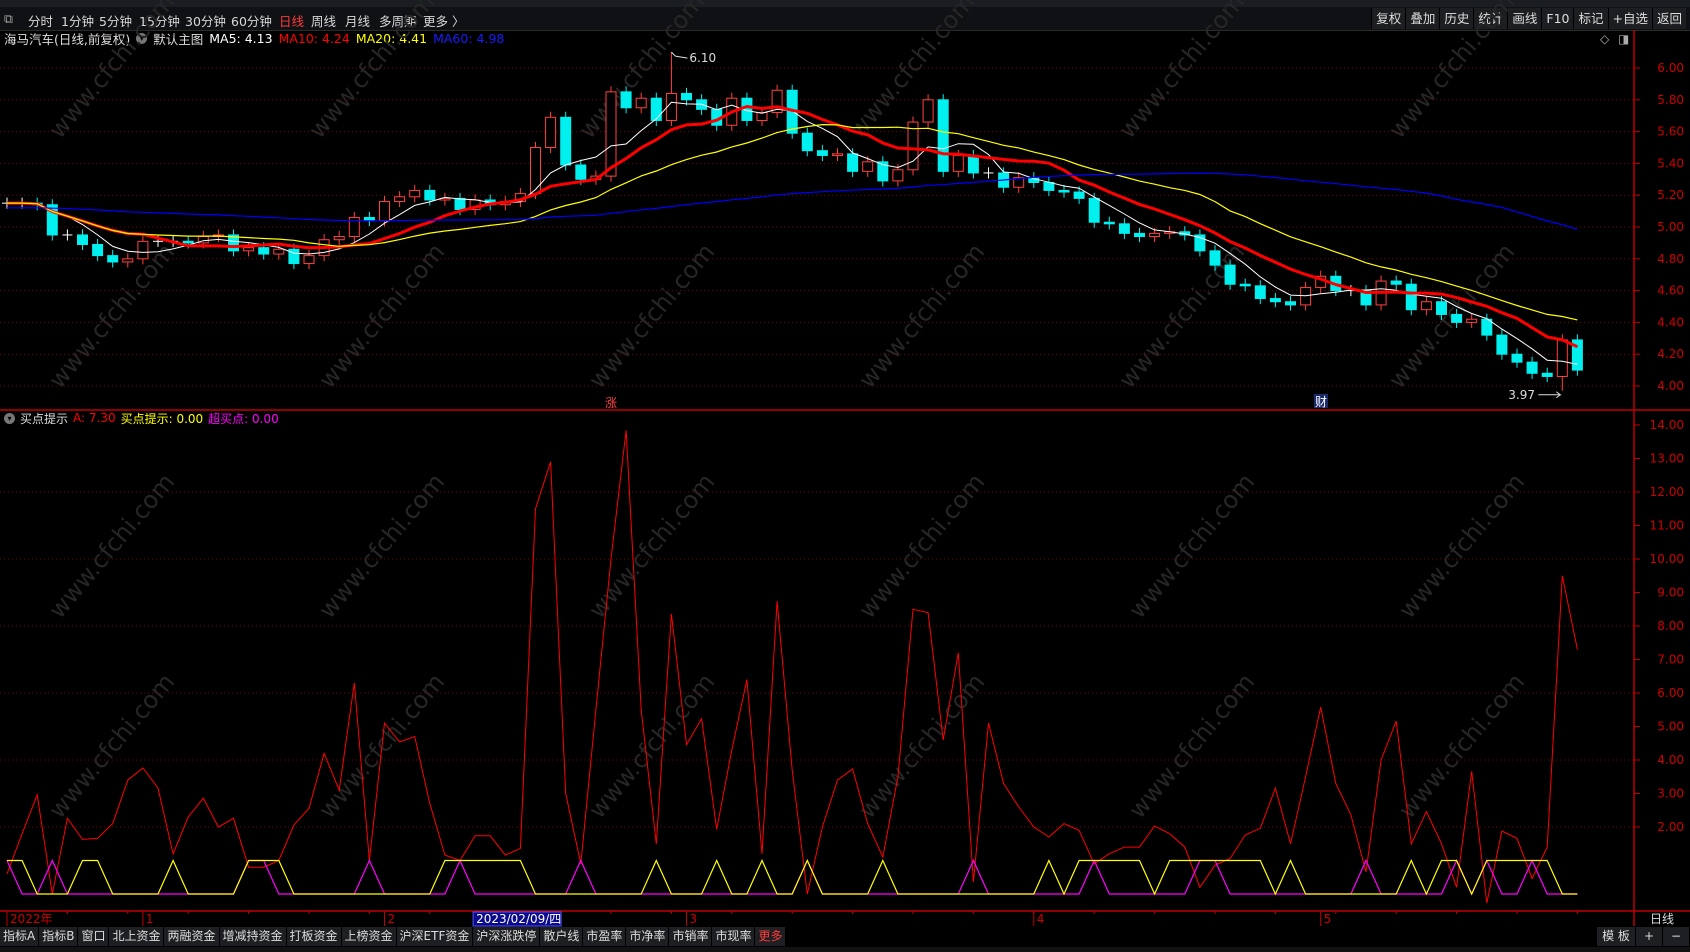 This screenshot has width=1690, height=952. What do you see at coordinates (1649, 936) in the screenshot?
I see `zoom-in-button: +` at bounding box center [1649, 936].